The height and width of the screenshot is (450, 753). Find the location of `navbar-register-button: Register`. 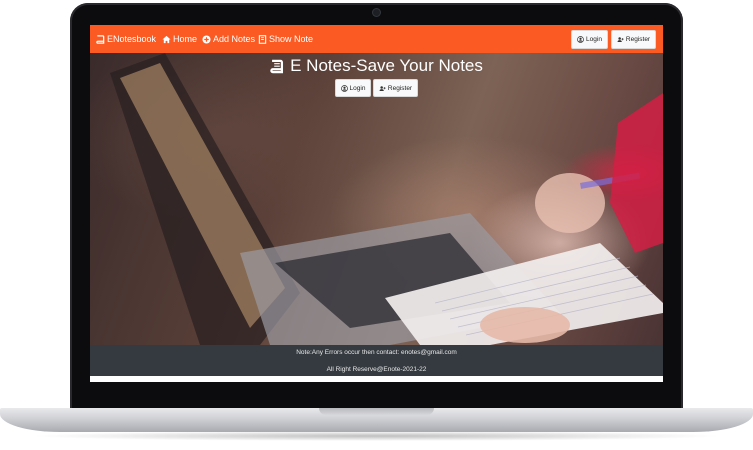

navbar-register-button: Register is located at coordinates (633, 39).